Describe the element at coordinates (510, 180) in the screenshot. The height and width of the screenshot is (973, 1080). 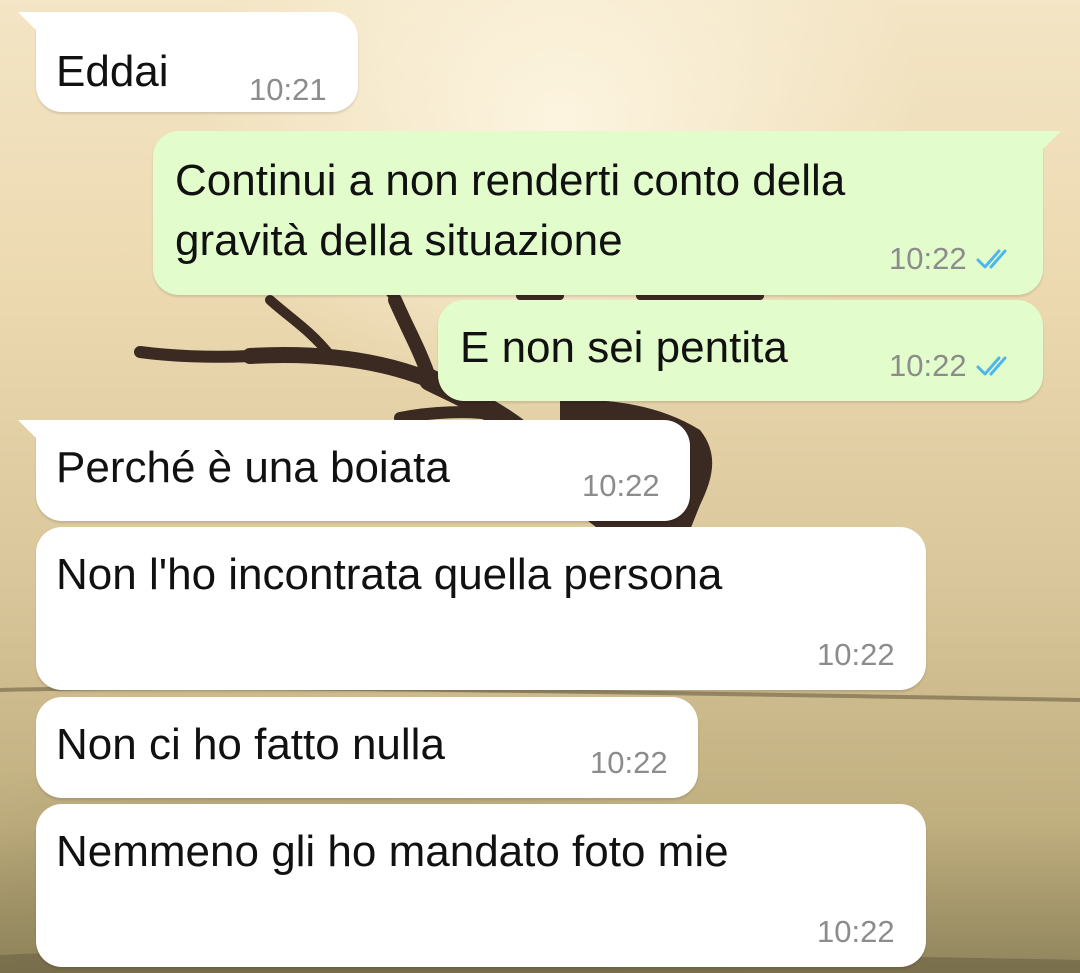
I see `message-text-line-1: Continui a non renderti conto della` at that location.